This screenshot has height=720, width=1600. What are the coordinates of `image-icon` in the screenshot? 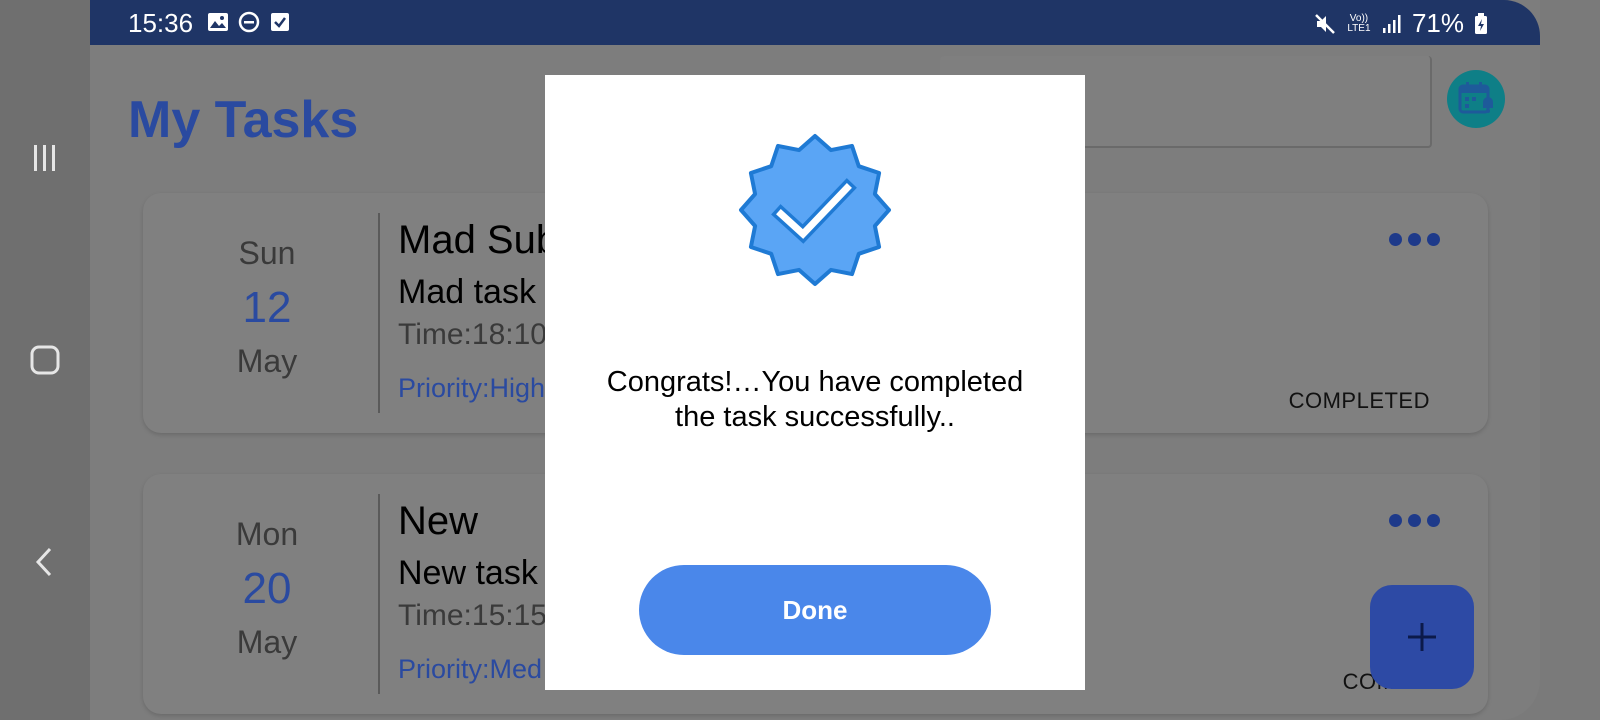 It's located at (218, 22).